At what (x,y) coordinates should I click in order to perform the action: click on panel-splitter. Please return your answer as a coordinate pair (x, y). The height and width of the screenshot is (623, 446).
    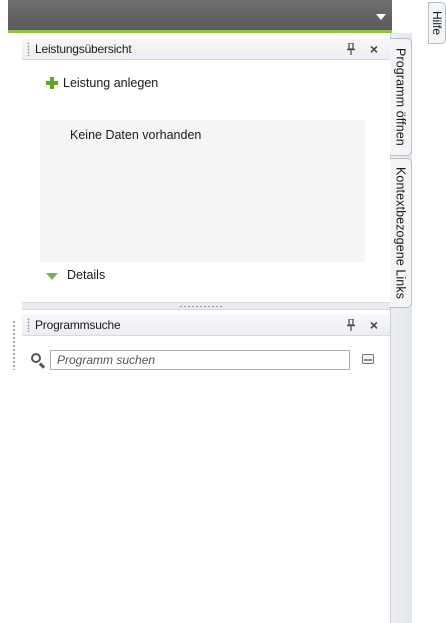
    Looking at the image, I should click on (206, 306).